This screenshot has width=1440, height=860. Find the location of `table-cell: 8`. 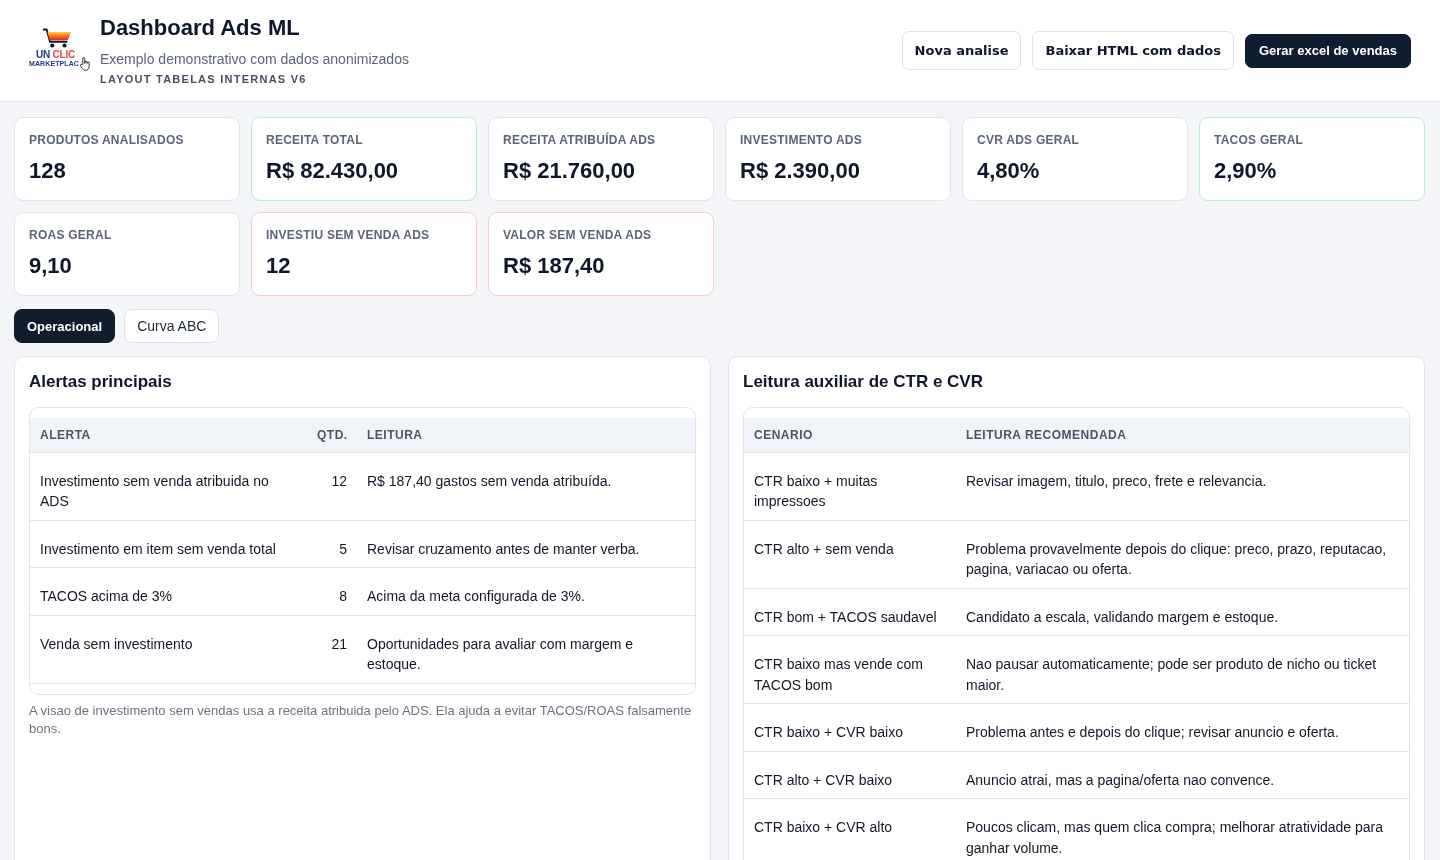

table-cell: 8 is located at coordinates (332, 591).